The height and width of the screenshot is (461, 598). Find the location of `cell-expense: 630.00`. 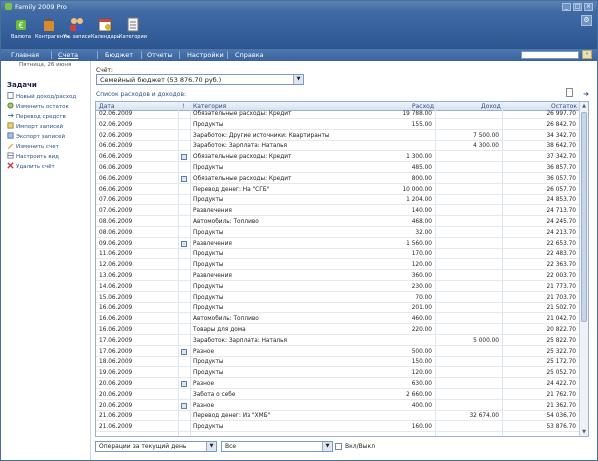

cell-expense: 630.00 is located at coordinates (421, 384).